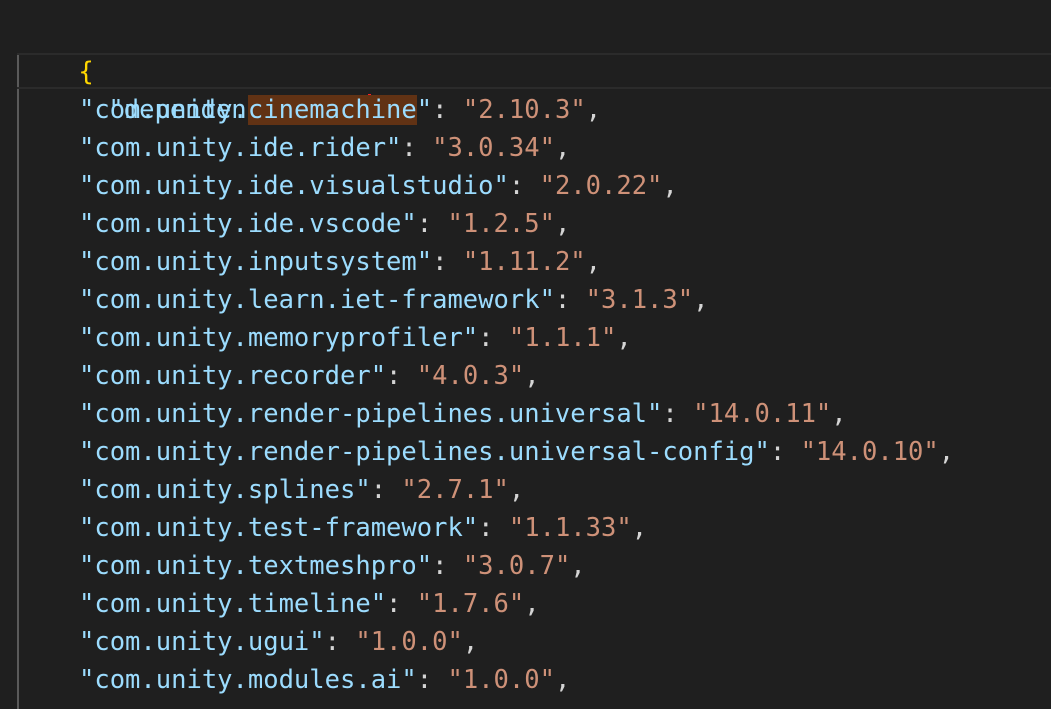  I want to click on dependency-line: "com.unity.ide.visualstudio": "2.0.22",, so click(378, 186).